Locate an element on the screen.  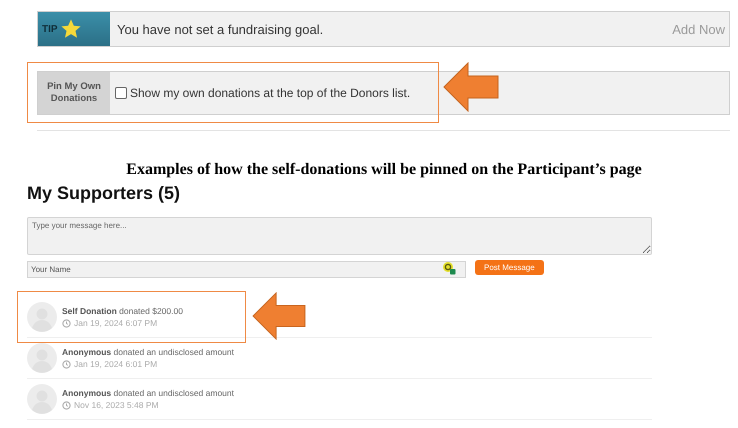
add-now-link: Add Now is located at coordinates (698, 29).